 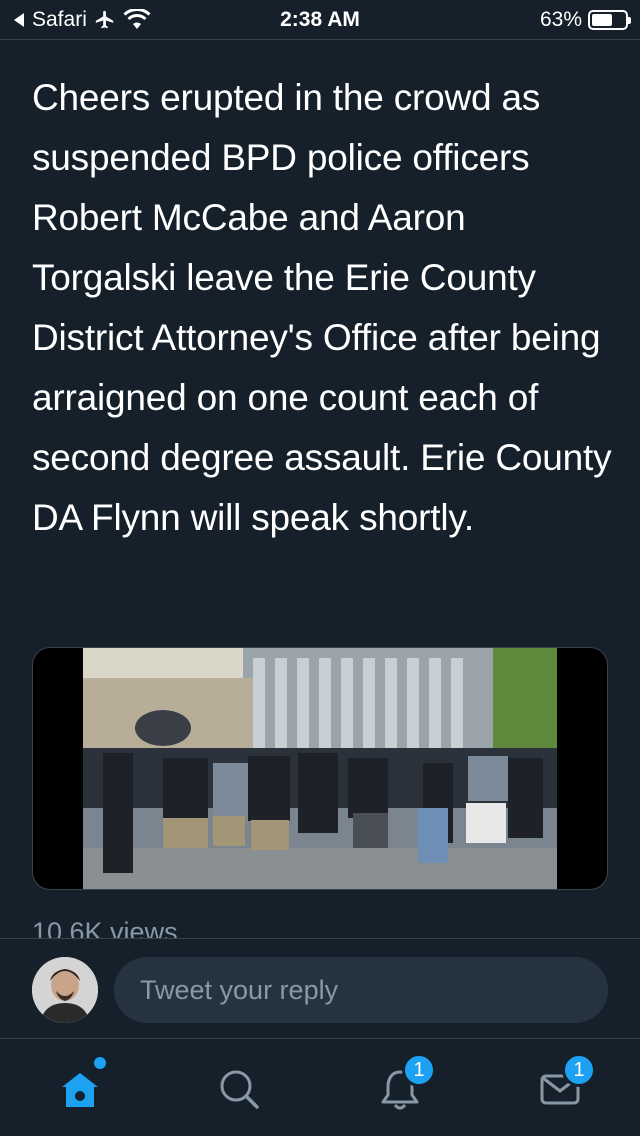 I want to click on notifications-badge: 1, so click(x=419, y=1070).